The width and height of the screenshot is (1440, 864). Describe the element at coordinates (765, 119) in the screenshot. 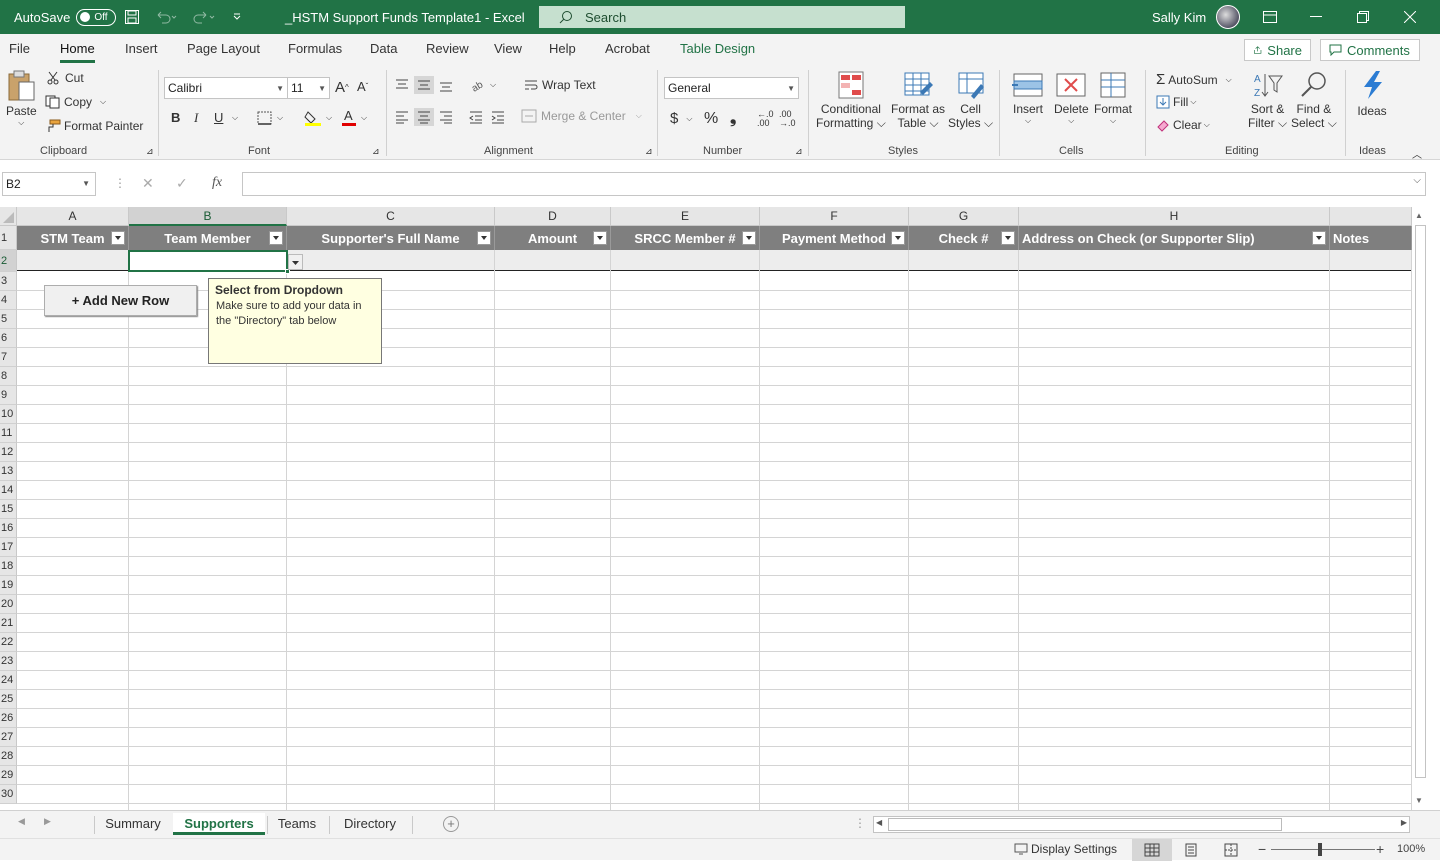

I see `increase-decimal-icon: ←.0.00` at that location.